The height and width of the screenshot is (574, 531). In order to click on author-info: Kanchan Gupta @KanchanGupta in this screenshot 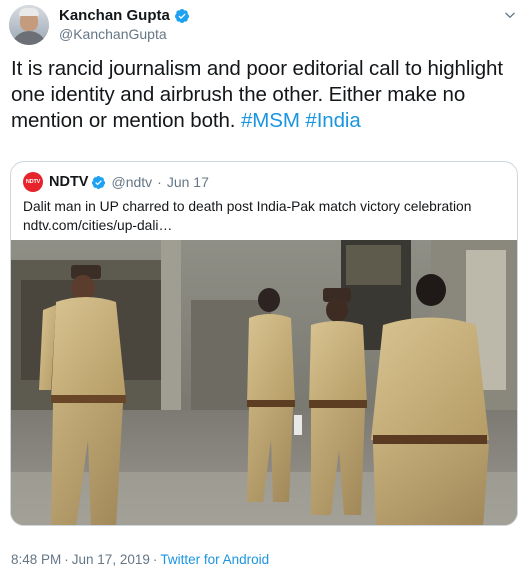, I will do `click(124, 25)`.